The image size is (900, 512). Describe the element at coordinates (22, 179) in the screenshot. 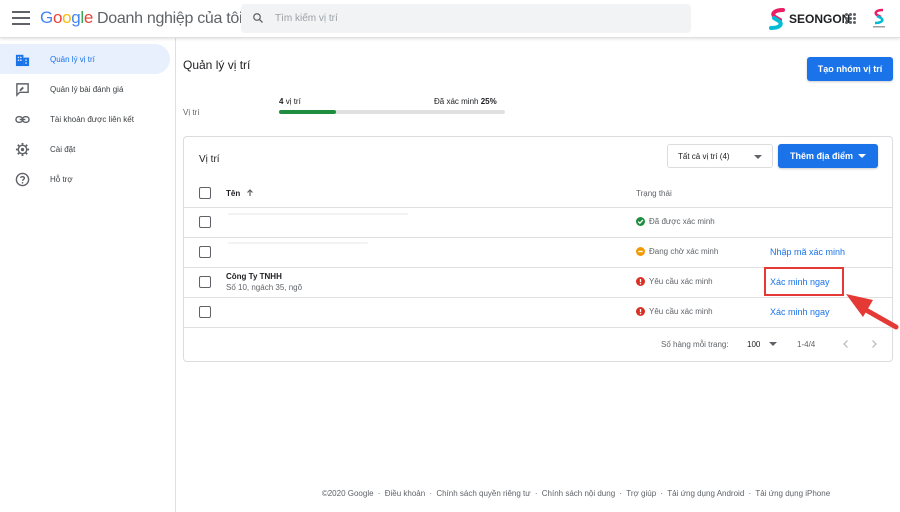

I see `help-icon` at that location.